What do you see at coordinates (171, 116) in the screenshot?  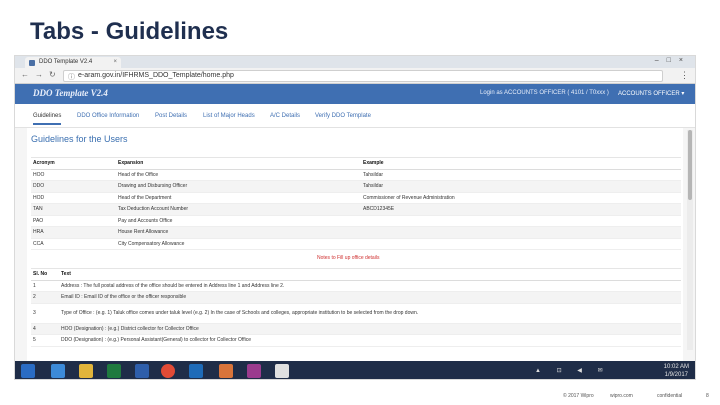 I see `tab-post-details: Post Details` at bounding box center [171, 116].